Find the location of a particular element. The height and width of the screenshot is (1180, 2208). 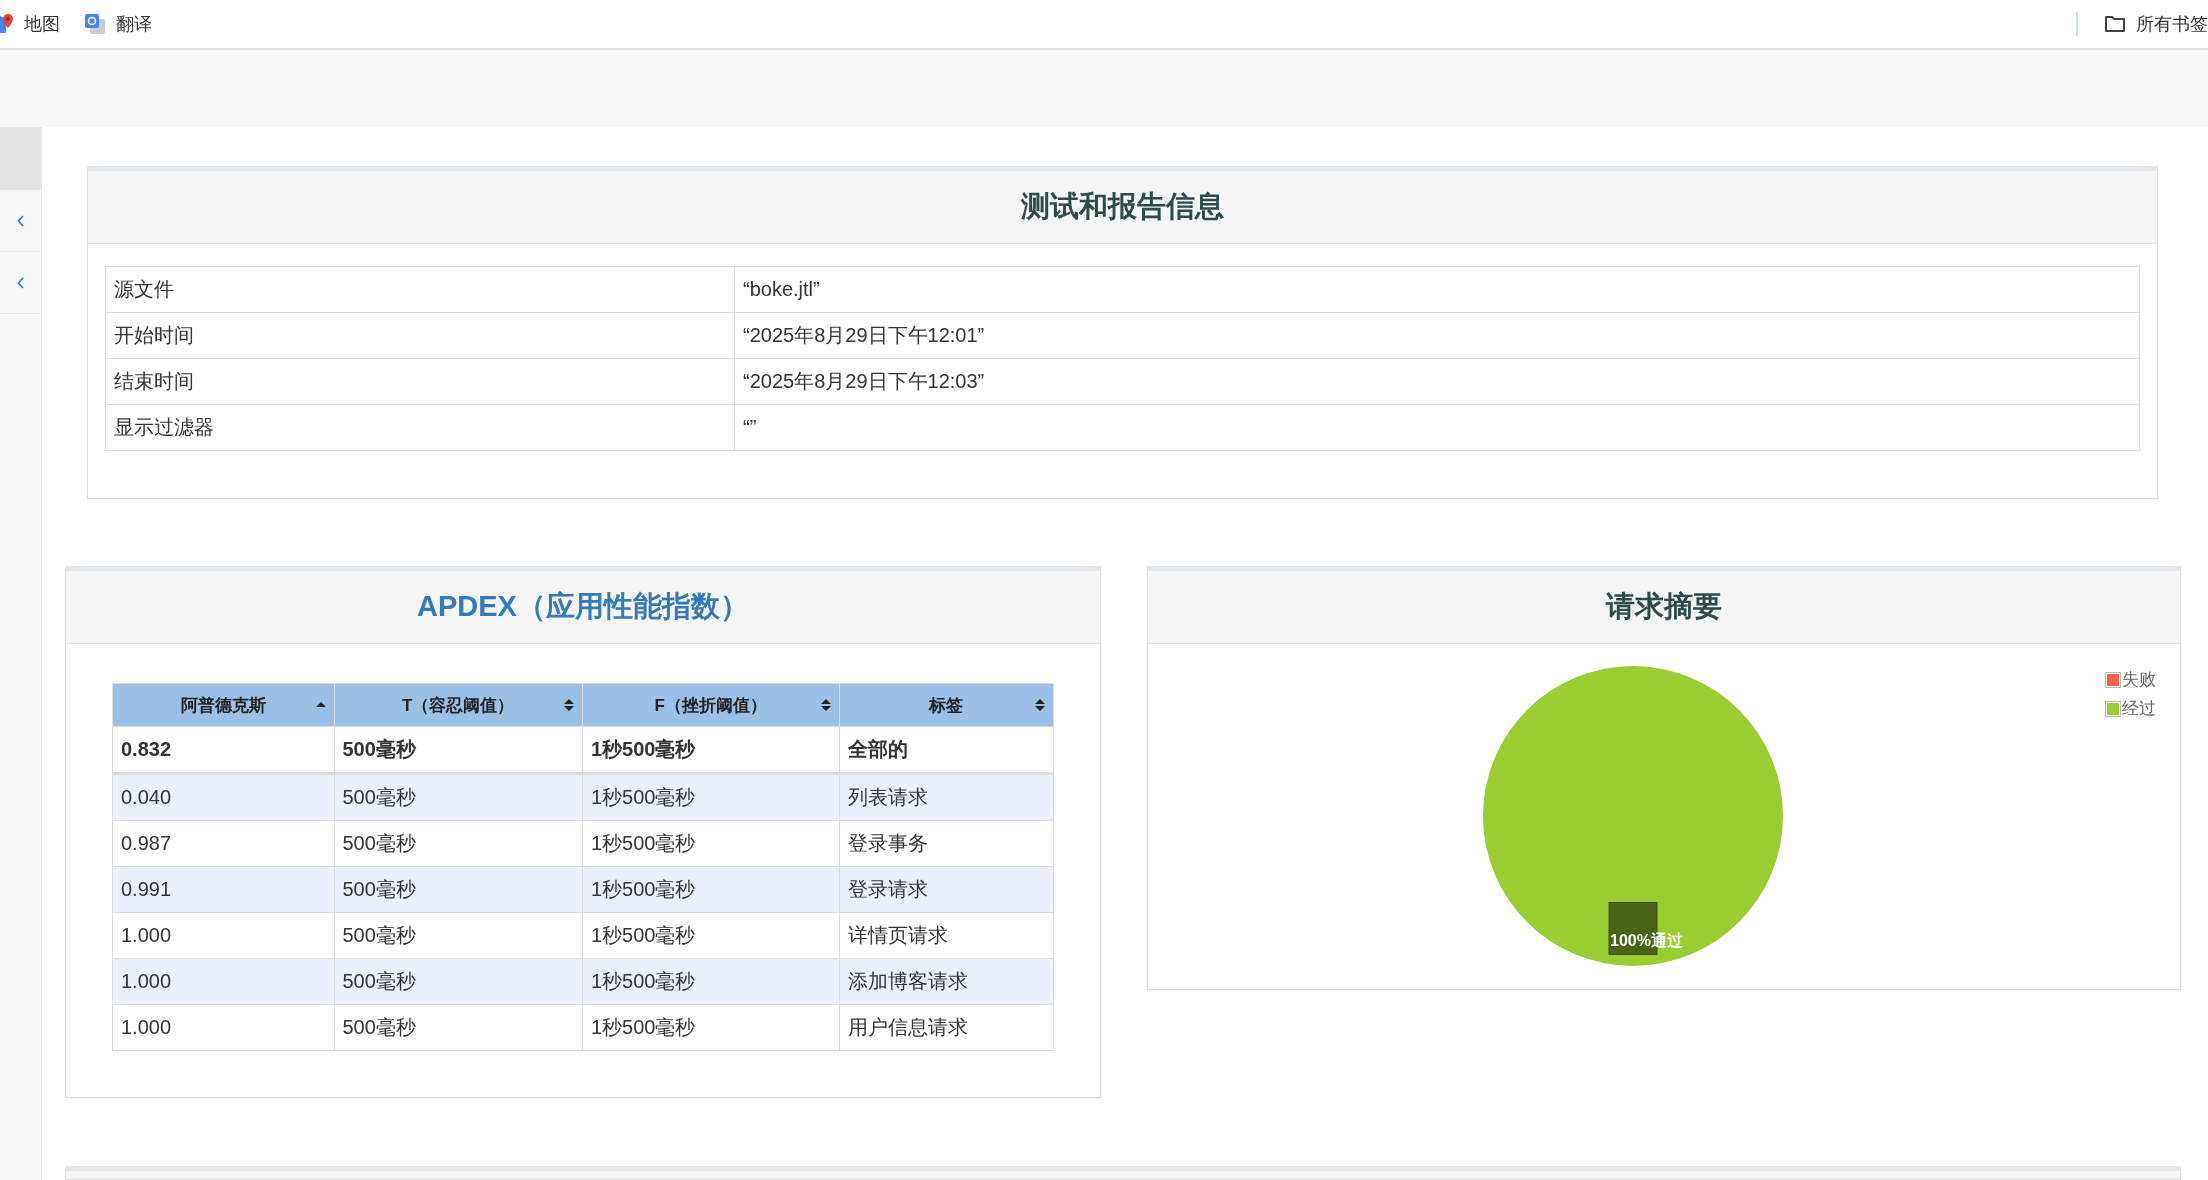

info-value: “boke.jtl” is located at coordinates (1437, 289).